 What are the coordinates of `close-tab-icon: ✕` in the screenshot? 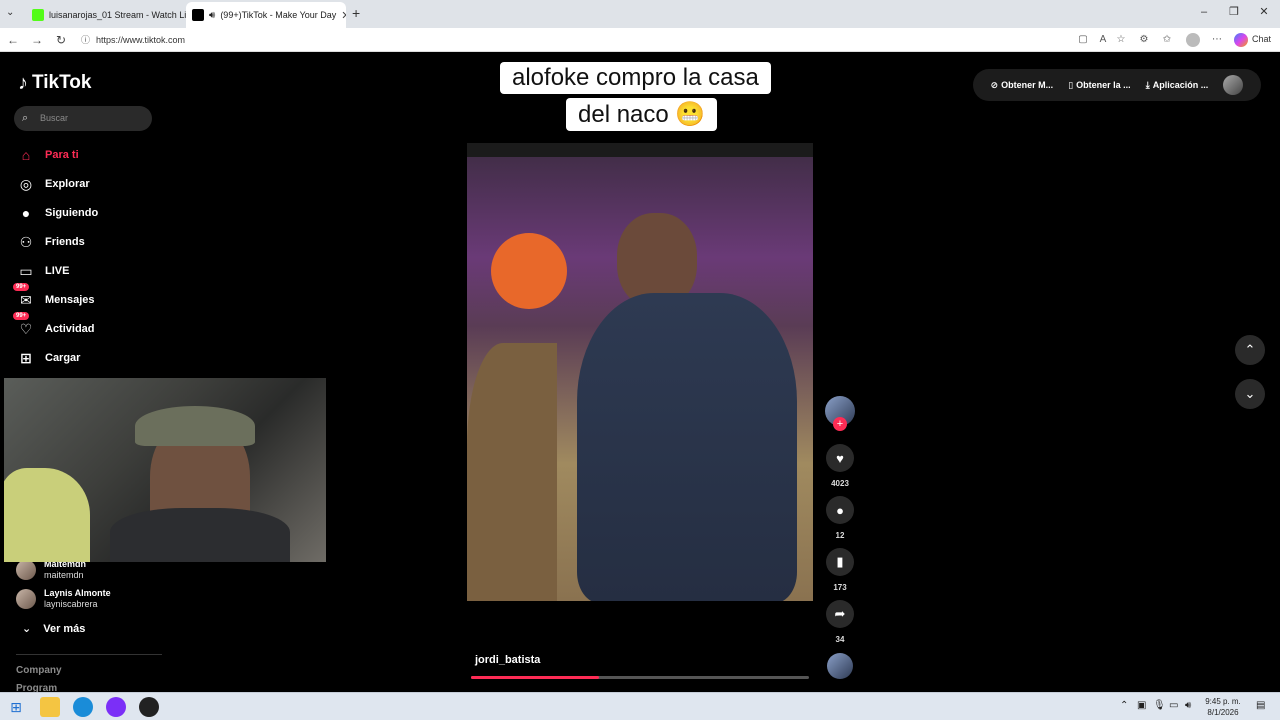 It's located at (343, 15).